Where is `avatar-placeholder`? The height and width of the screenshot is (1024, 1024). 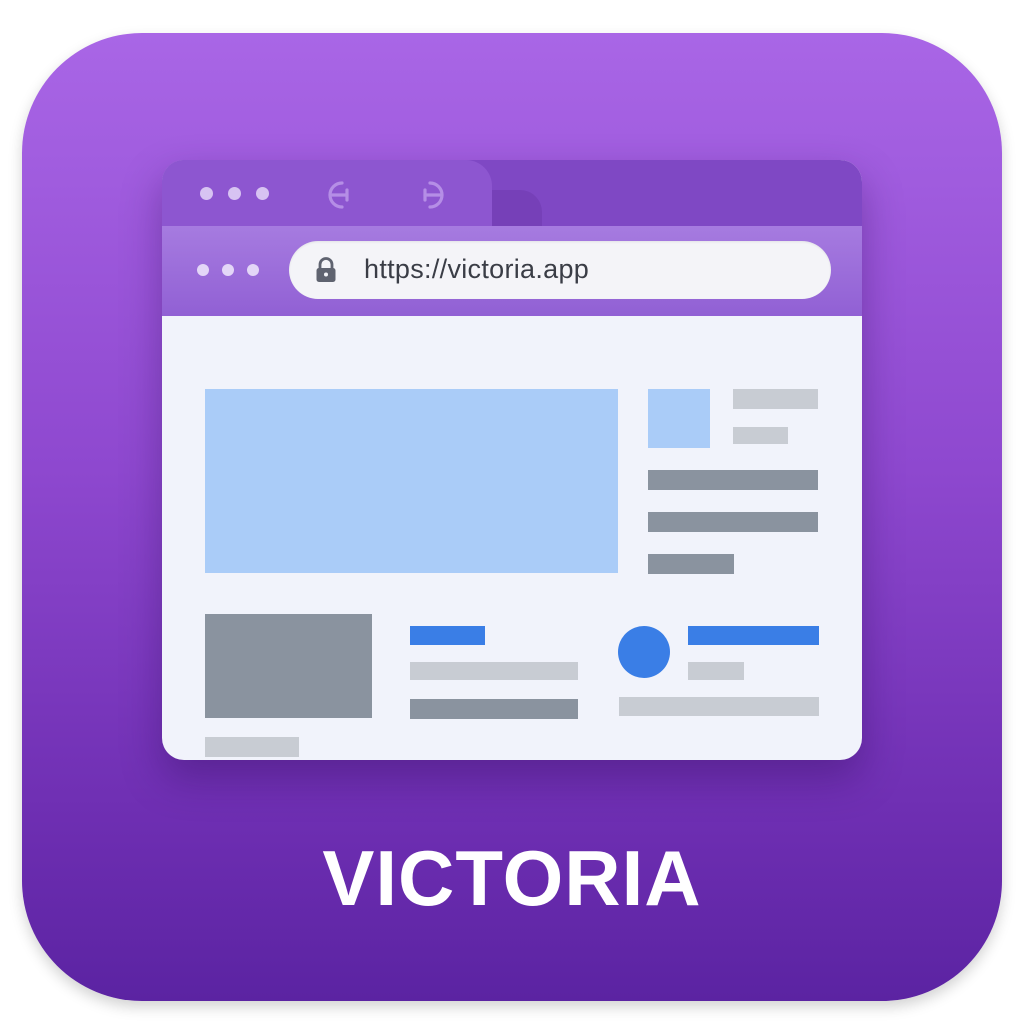 avatar-placeholder is located at coordinates (644, 652).